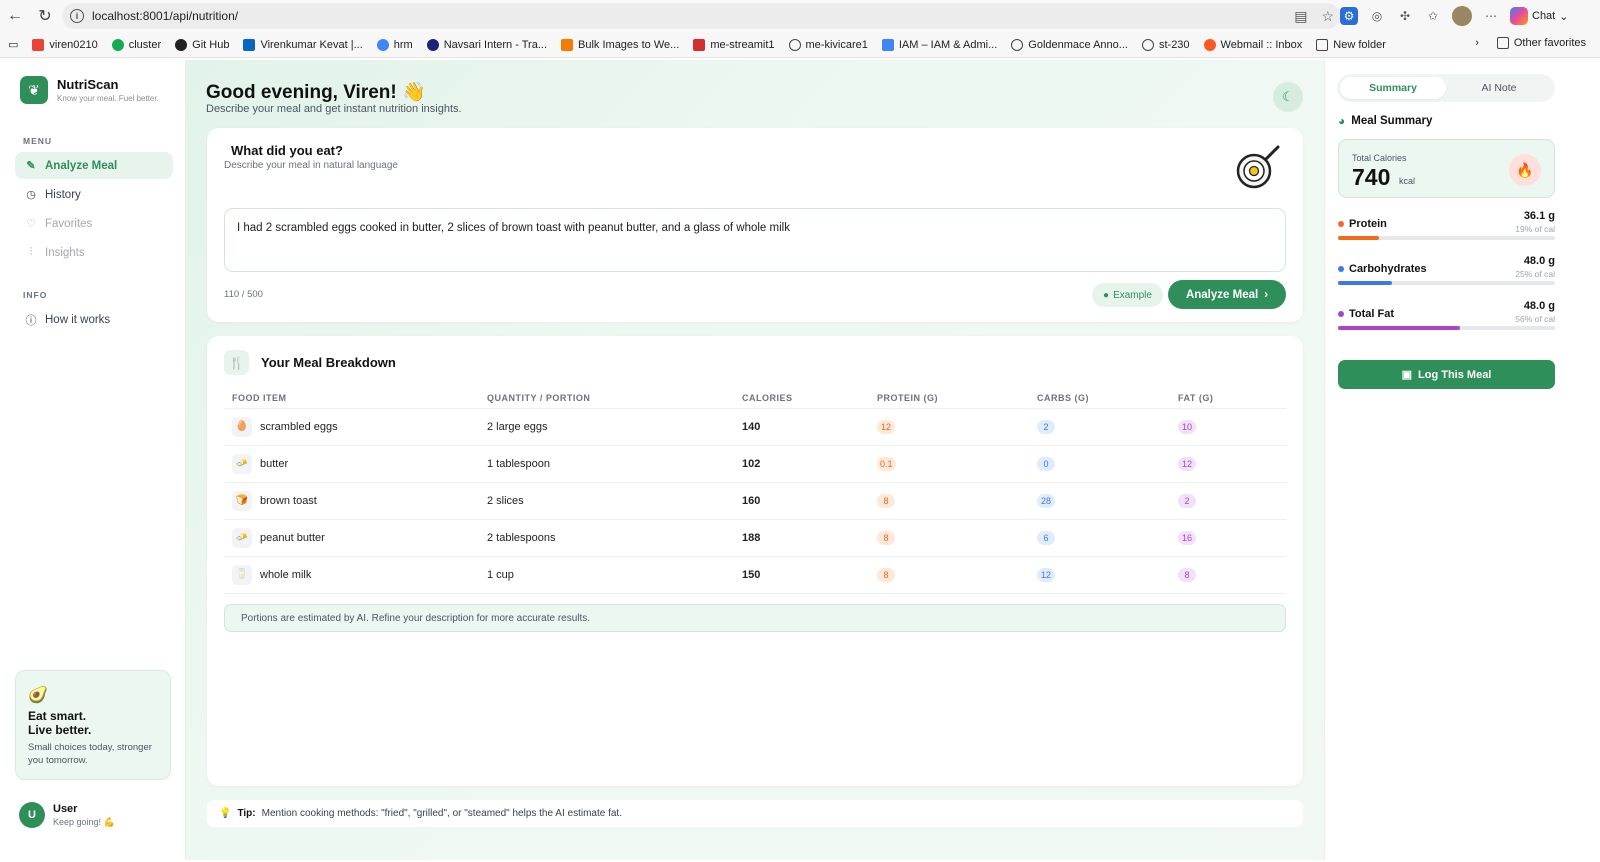 Image resolution: width=1600 pixels, height=862 pixels. What do you see at coordinates (1405, 16) in the screenshot?
I see `puzzle-icon: ✣` at bounding box center [1405, 16].